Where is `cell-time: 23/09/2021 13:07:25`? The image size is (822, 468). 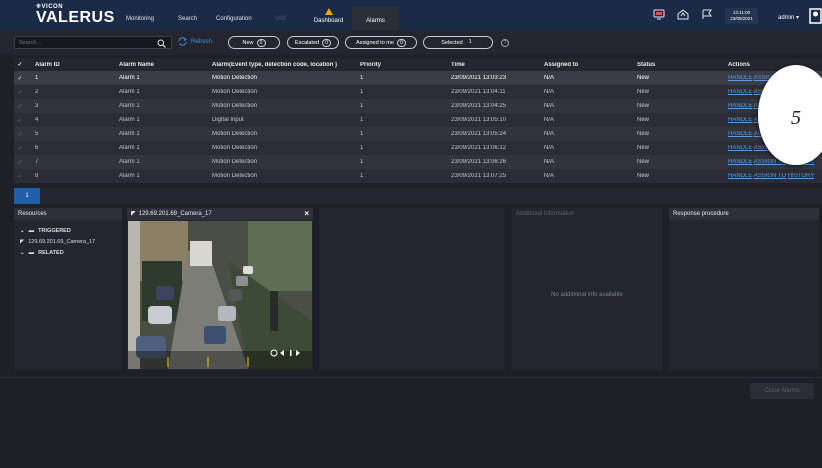 cell-time: 23/09/2021 13:07:25 is located at coordinates (479, 176).